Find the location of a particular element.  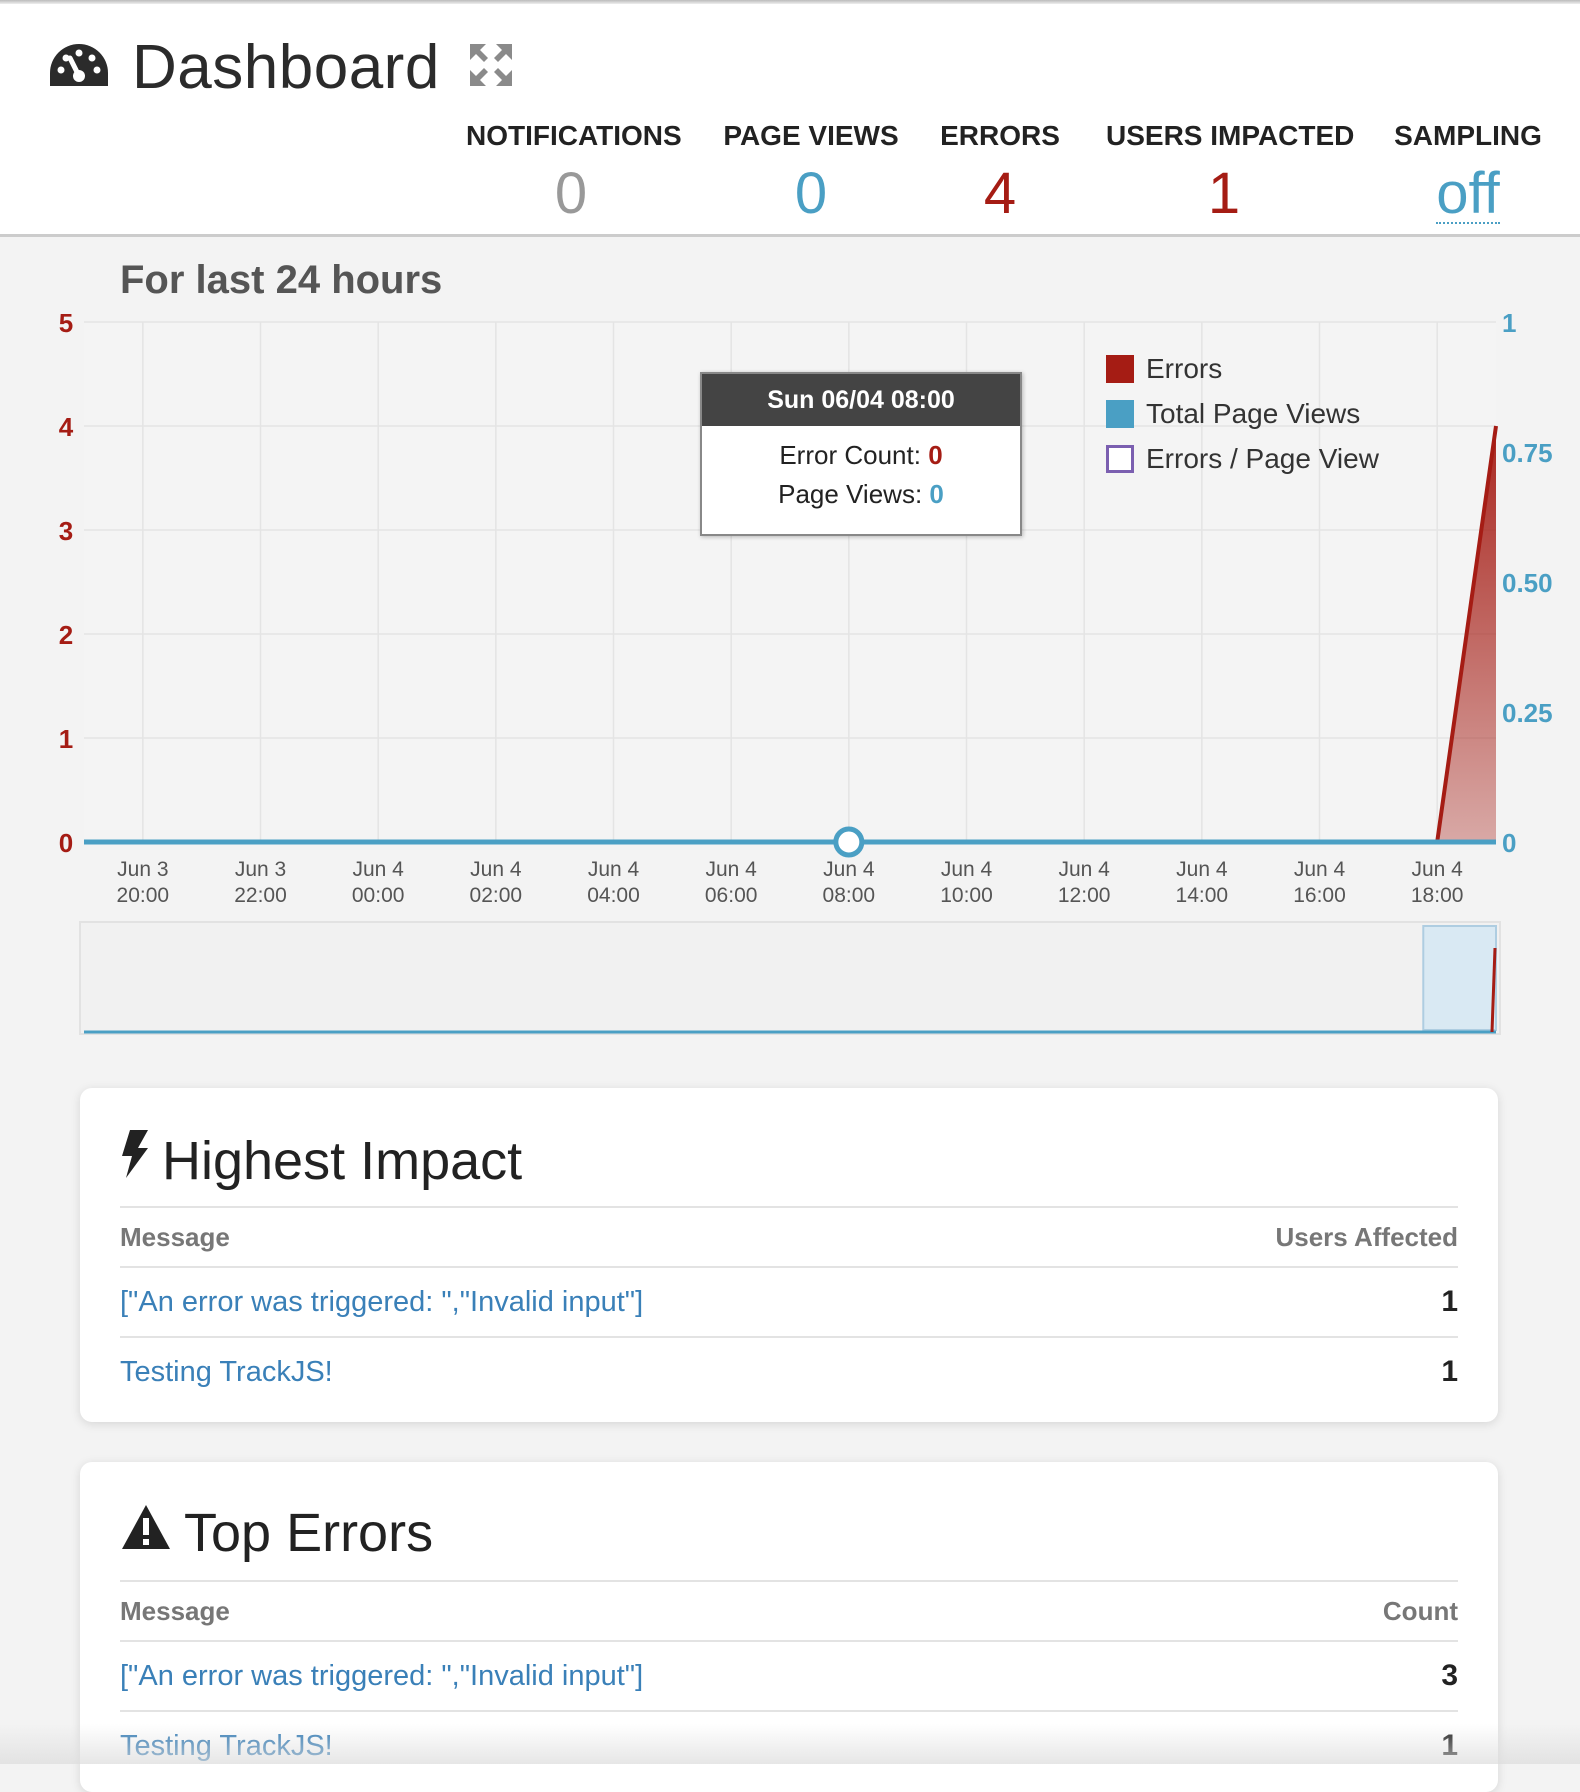

x-tick-time: 02:00 is located at coordinates (496, 895).